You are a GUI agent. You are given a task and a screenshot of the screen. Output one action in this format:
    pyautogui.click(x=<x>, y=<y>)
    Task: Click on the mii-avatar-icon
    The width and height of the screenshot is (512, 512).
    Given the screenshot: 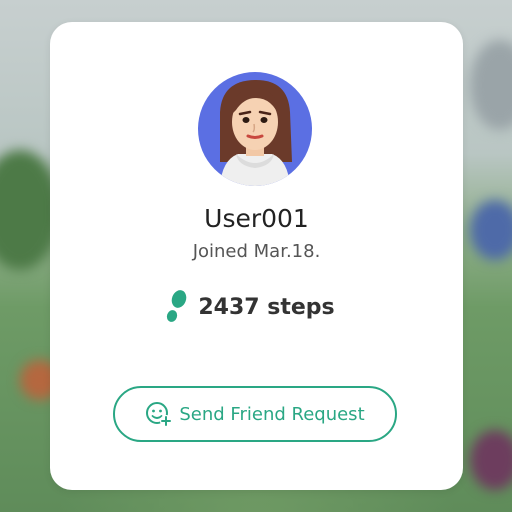 What is the action you would take?
    pyautogui.click(x=256, y=133)
    